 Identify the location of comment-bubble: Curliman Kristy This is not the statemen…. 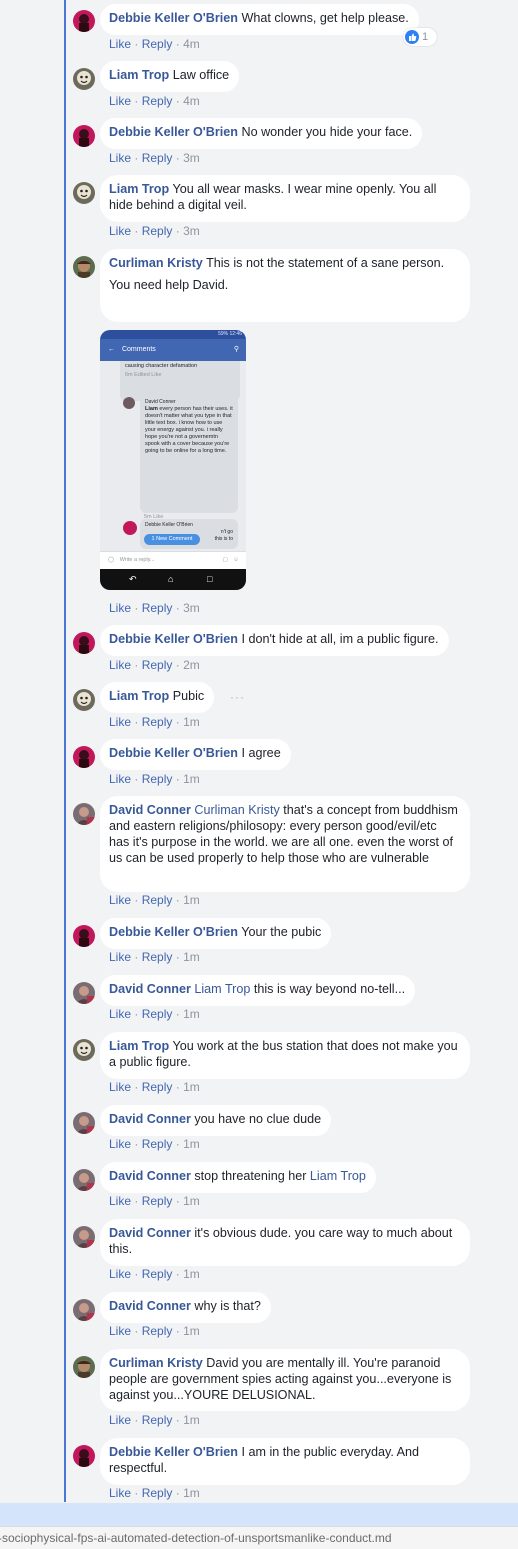
(285, 285).